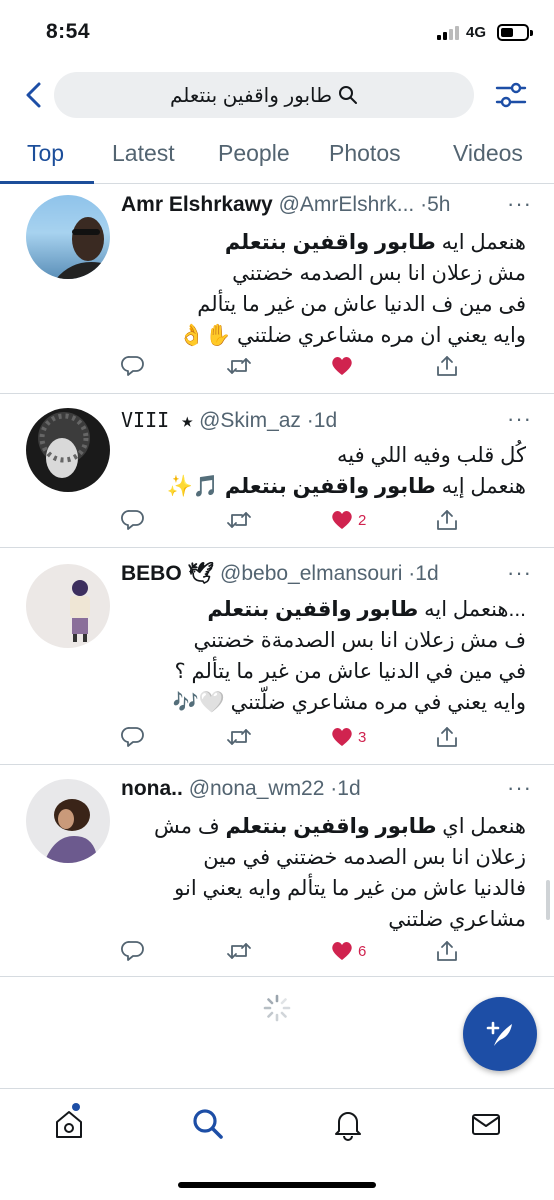  Describe the element at coordinates (311, 573) in the screenshot. I see `tweet-handle: @bebo_elmansouri` at that location.